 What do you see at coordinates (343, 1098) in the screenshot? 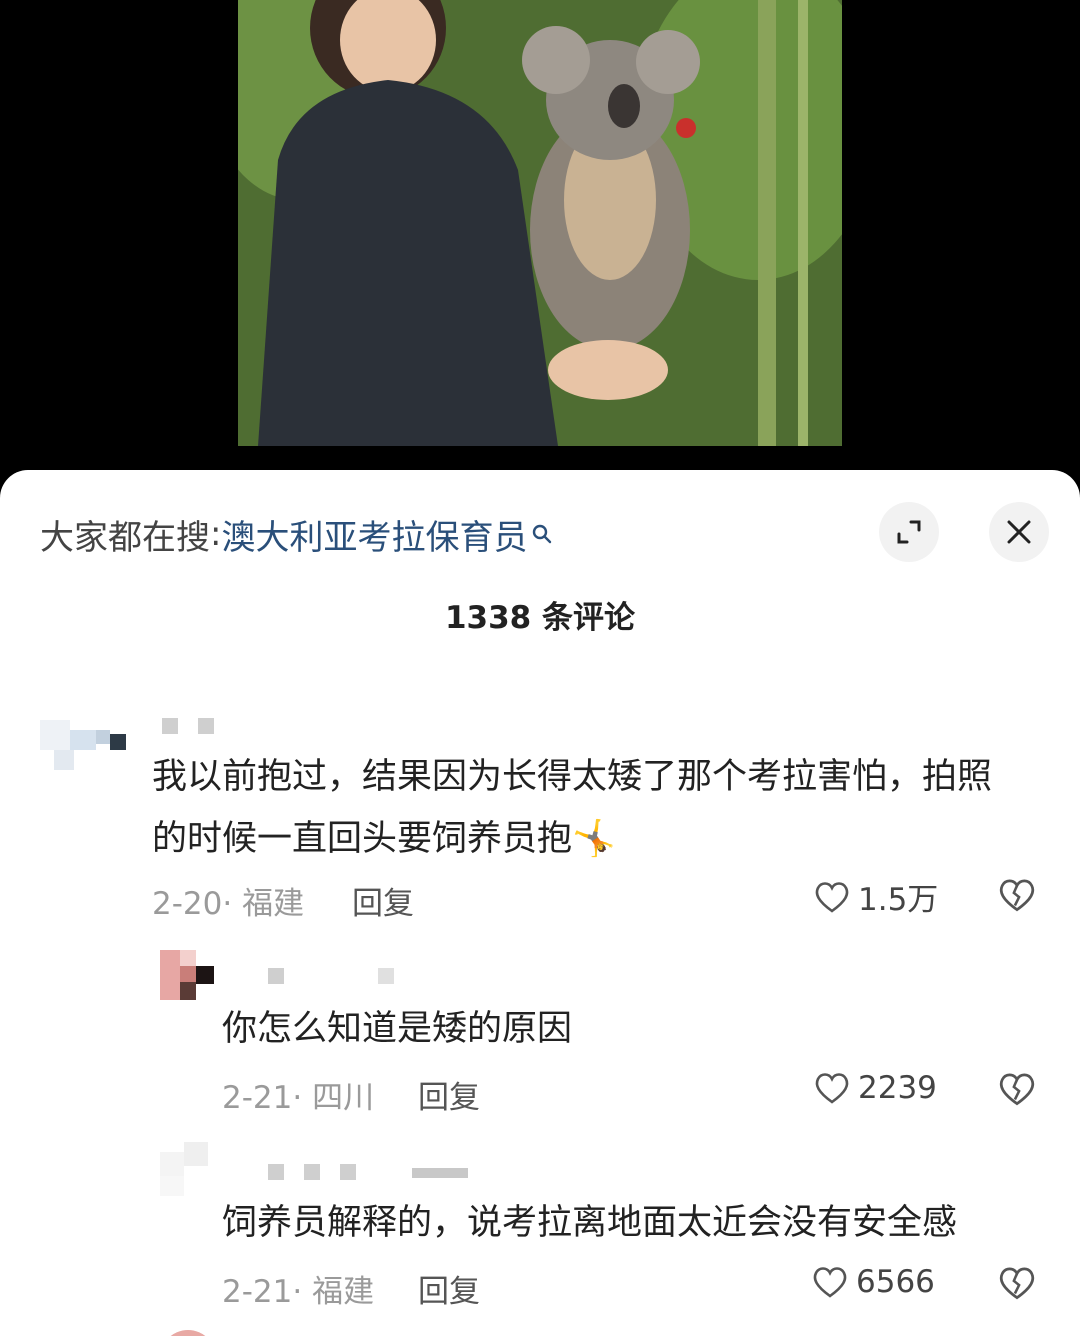
I see `comment-location: 四川` at bounding box center [343, 1098].